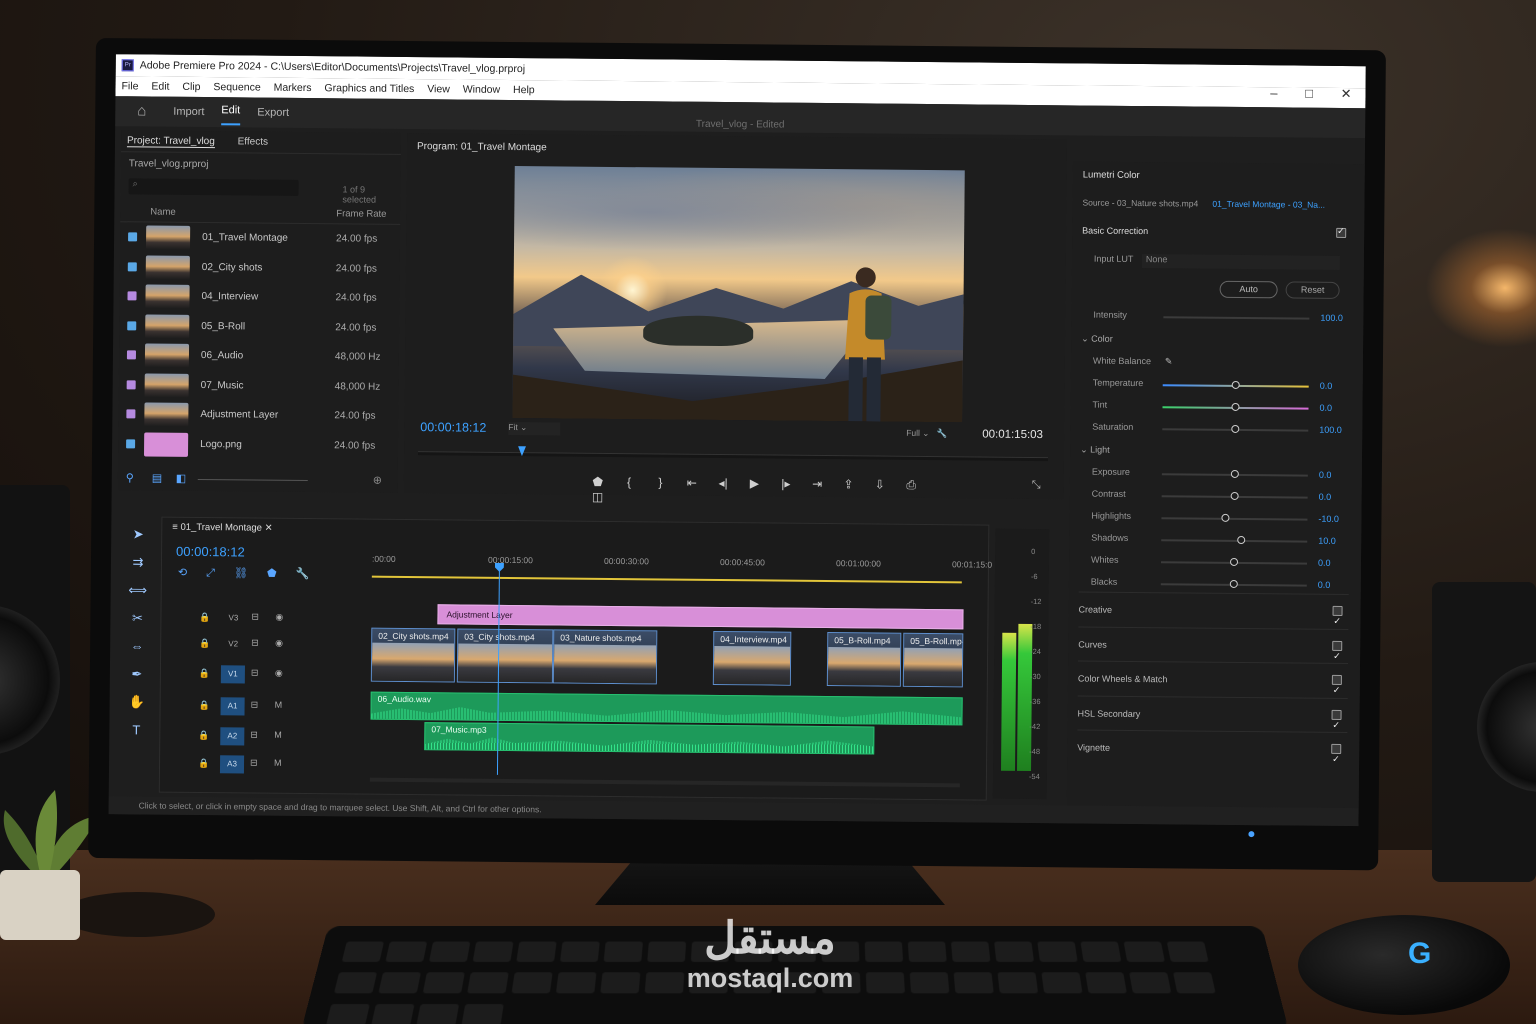  I want to click on eye-icon: ◉, so click(279, 617).